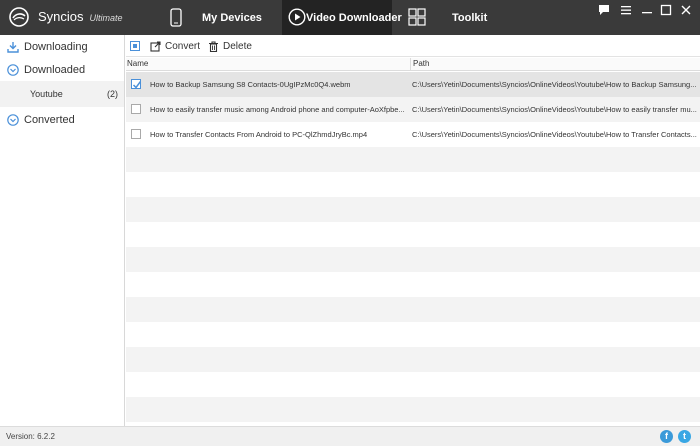 This screenshot has width=700, height=446. I want to click on table-header: Name Path, so click(413, 64).